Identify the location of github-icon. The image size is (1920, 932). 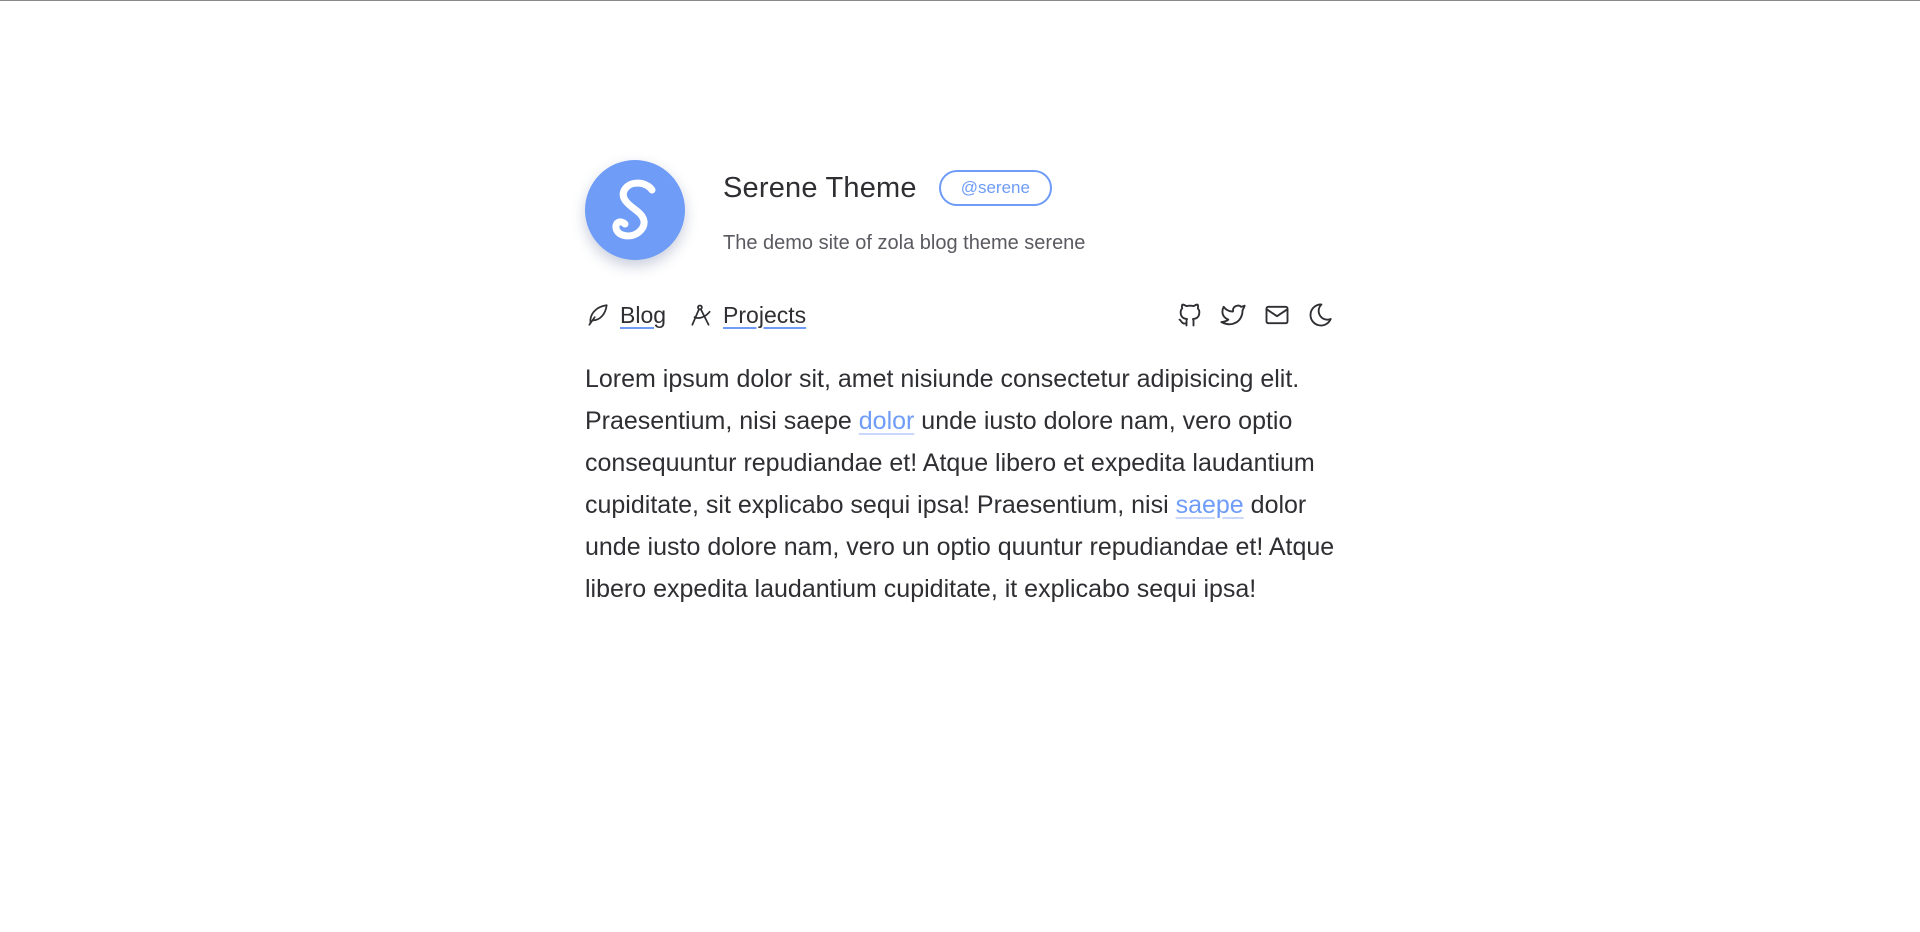
(1190, 315).